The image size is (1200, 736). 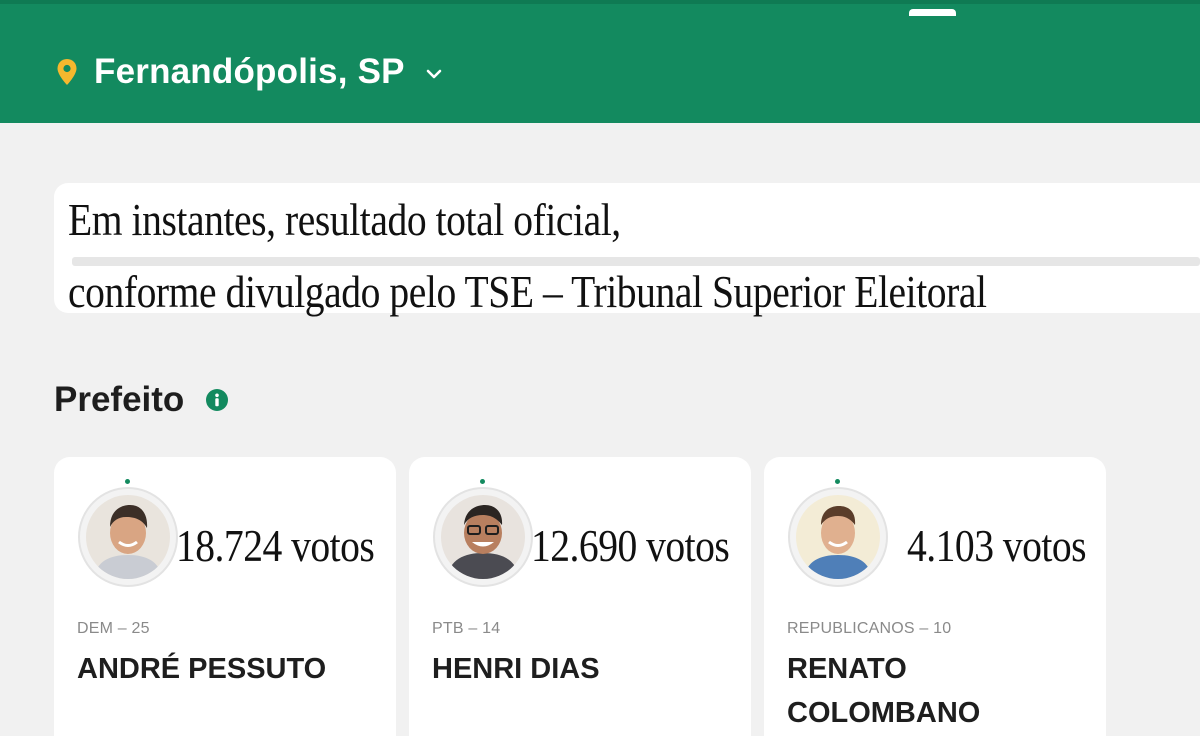 I want to click on candidate-card: 12.690 votos PTB – 14 HENRI DIAS, so click(x=580, y=596).